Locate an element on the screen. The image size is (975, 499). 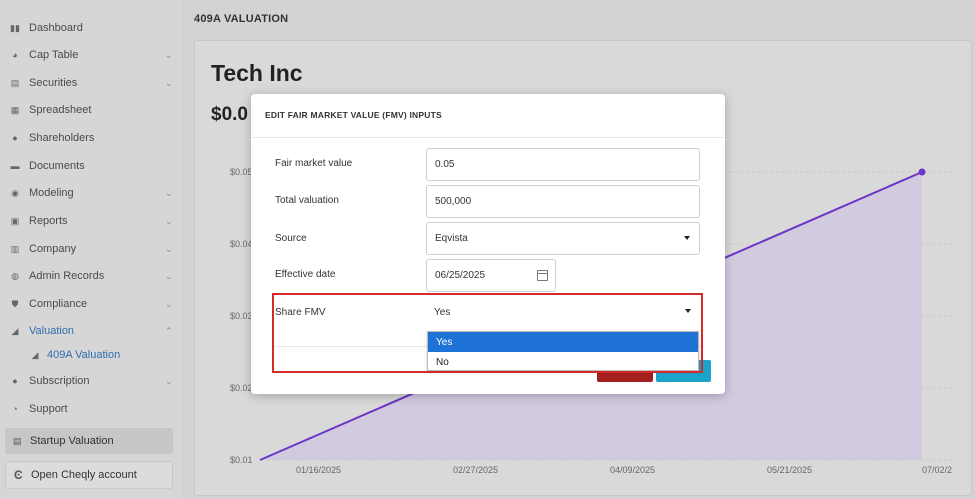
x-tick-label: 05/21/2025 is located at coordinates (790, 470).